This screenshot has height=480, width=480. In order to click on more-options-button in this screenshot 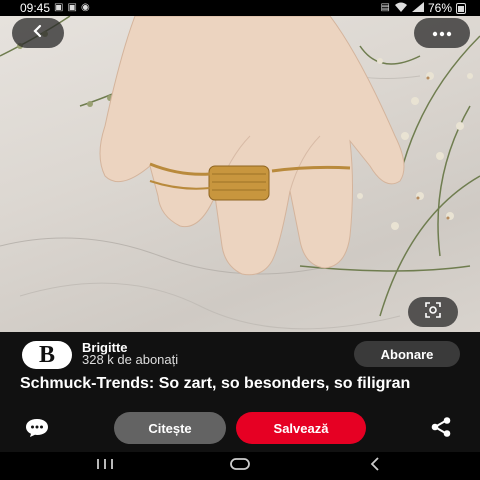, I will do `click(442, 33)`.